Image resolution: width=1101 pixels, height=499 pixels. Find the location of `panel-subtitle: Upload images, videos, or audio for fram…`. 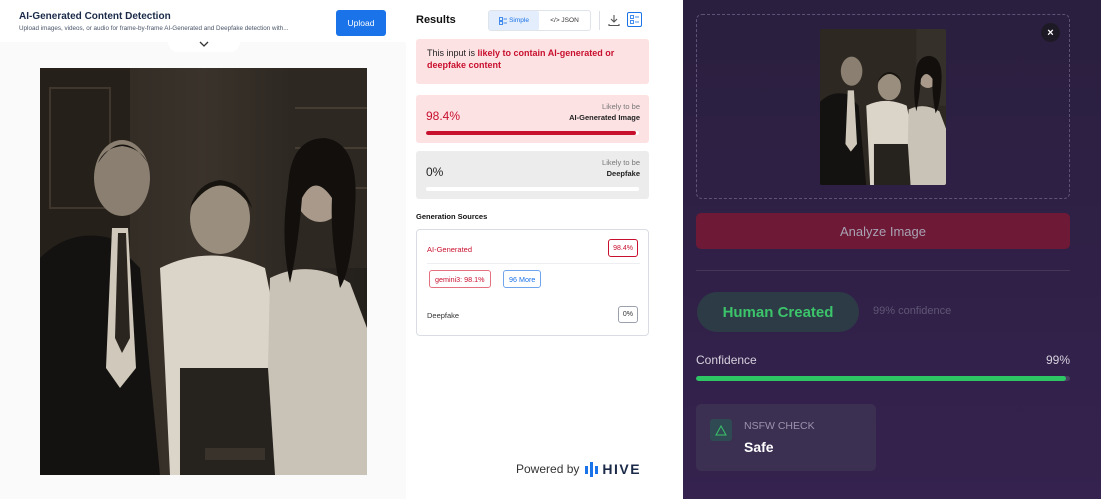

panel-subtitle: Upload images, videos, or audio for fram… is located at coordinates (154, 28).